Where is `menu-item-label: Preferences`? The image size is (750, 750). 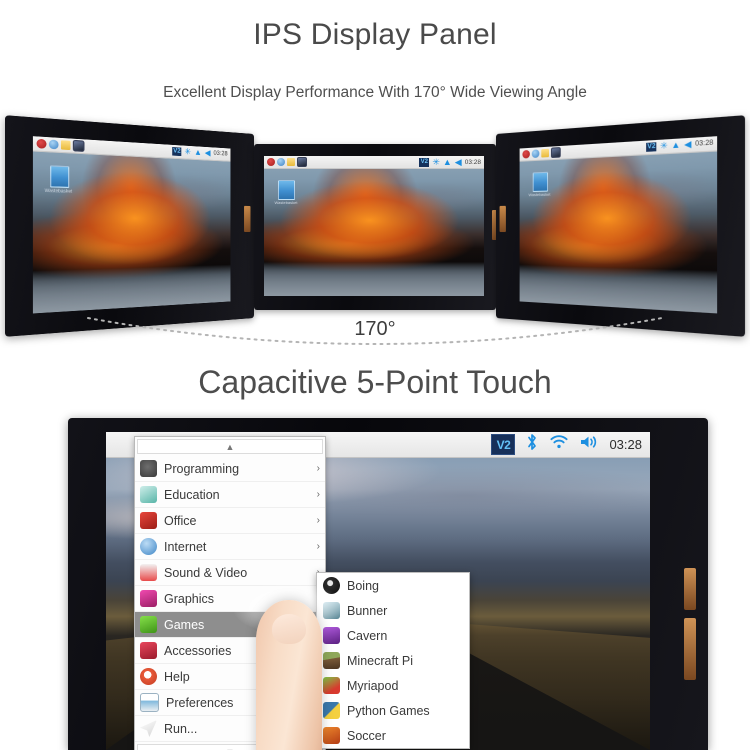 menu-item-label: Preferences is located at coordinates (200, 702).